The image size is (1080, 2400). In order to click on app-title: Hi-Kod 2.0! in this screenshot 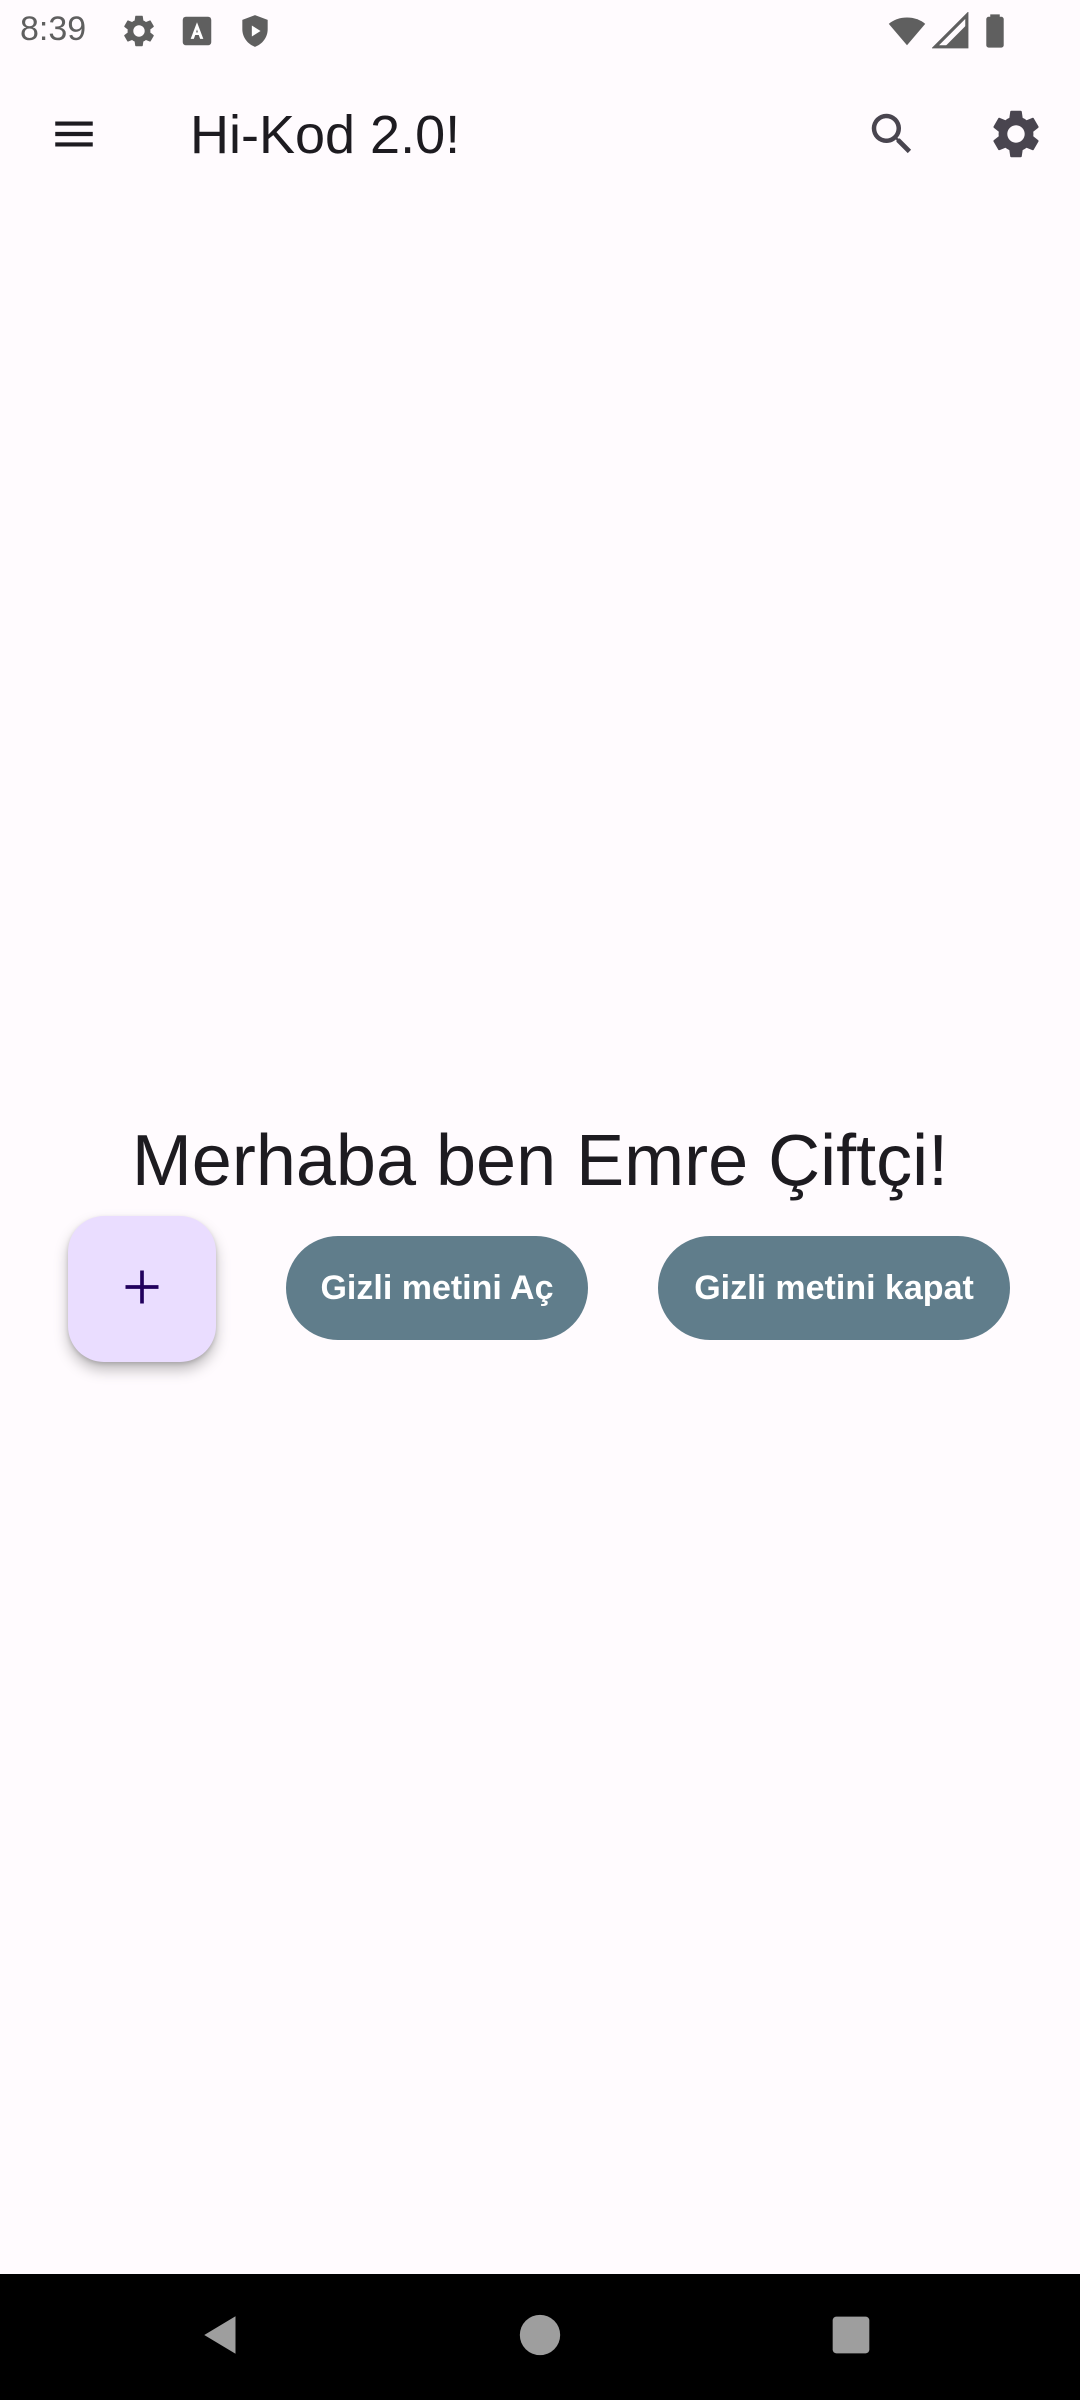, I will do `click(325, 135)`.